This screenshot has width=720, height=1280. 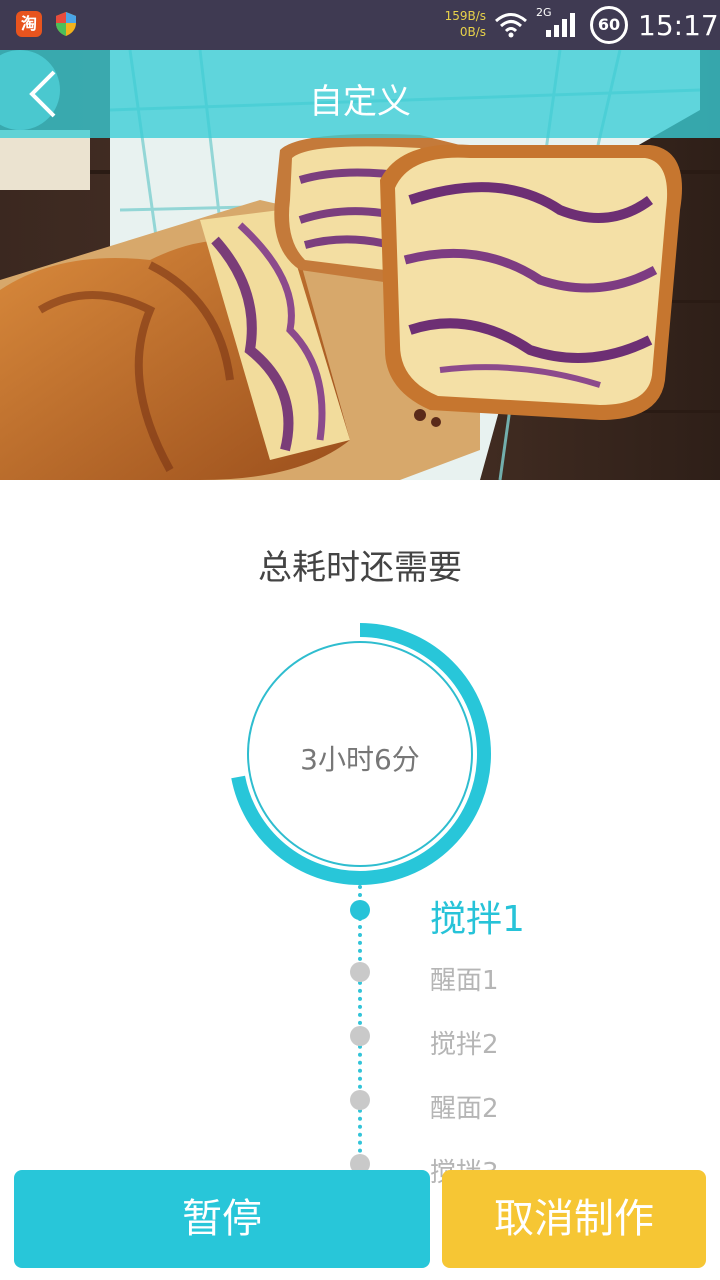 What do you see at coordinates (464, 1109) in the screenshot?
I see `step-label: 醒面2` at bounding box center [464, 1109].